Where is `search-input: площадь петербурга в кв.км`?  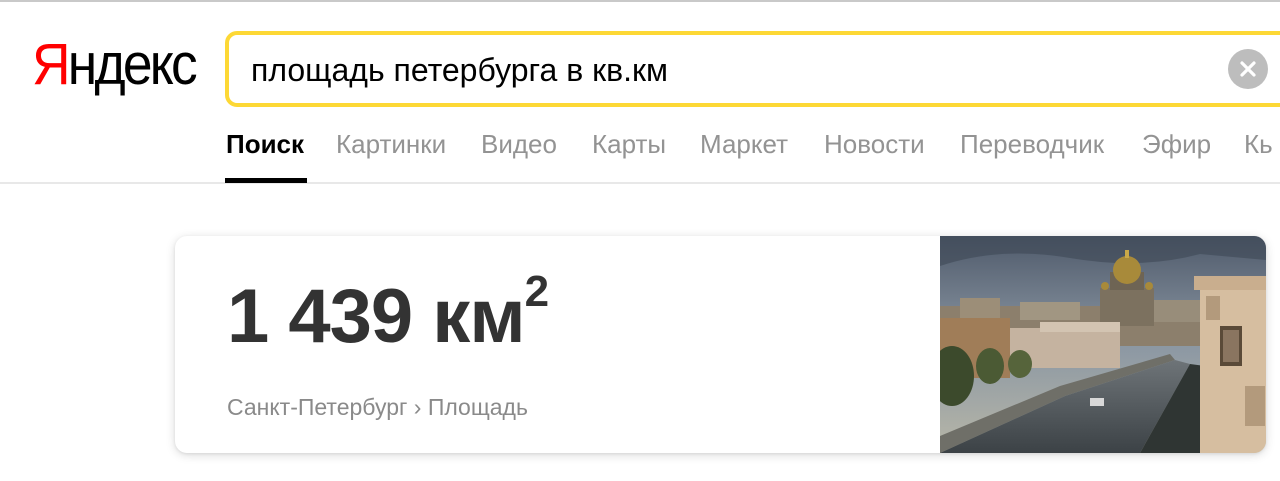
search-input: площадь петербурга в кв.км is located at coordinates (459, 70).